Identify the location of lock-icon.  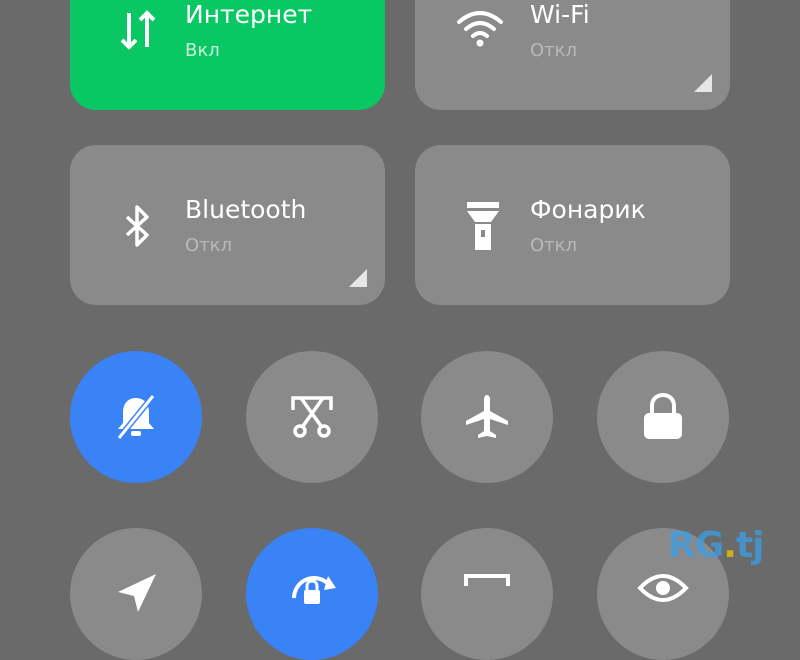
(663, 417).